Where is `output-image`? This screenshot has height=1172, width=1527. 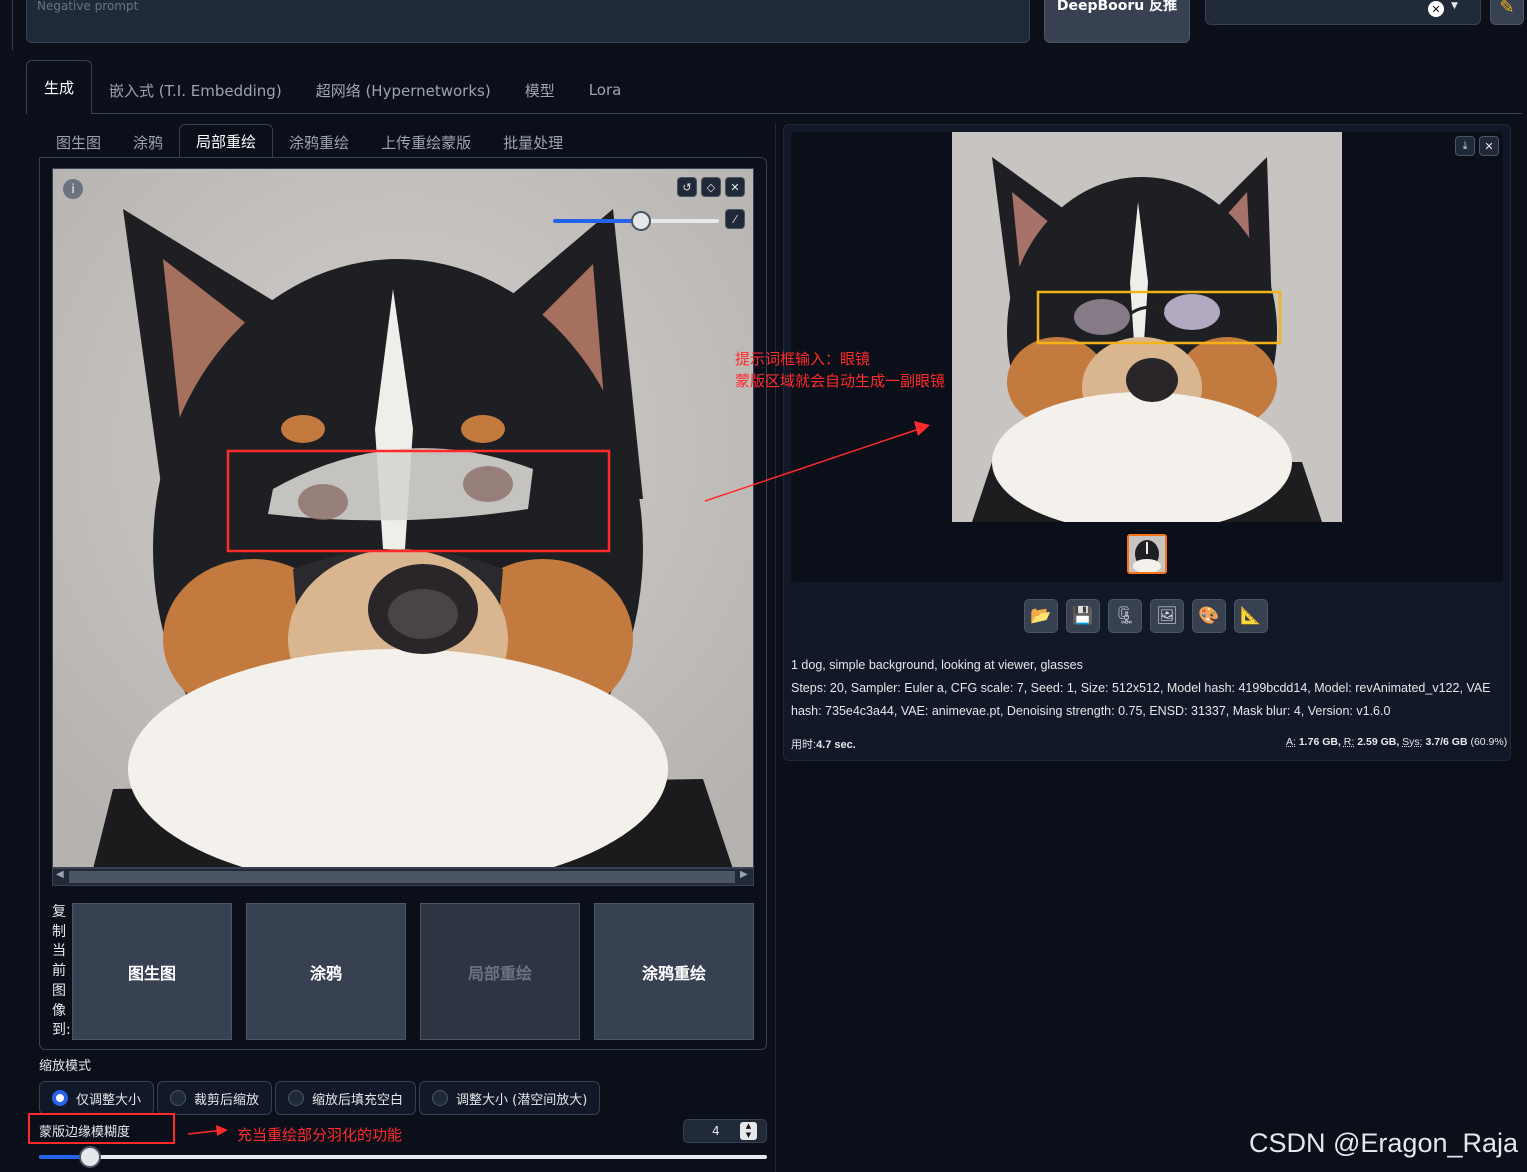 output-image is located at coordinates (1147, 327).